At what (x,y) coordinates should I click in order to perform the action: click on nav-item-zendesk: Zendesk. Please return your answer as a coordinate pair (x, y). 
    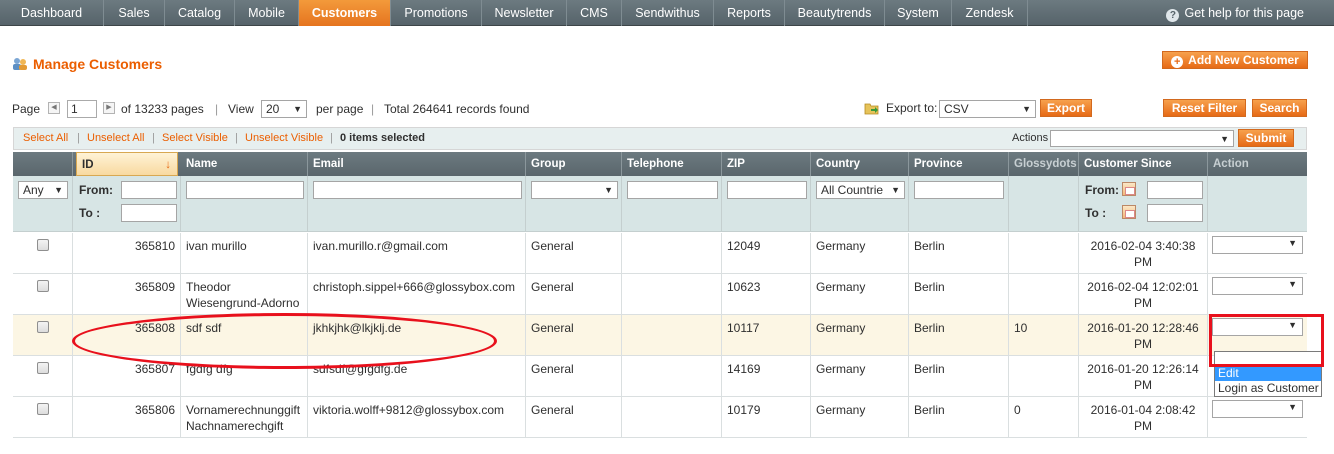
    Looking at the image, I should click on (990, 13).